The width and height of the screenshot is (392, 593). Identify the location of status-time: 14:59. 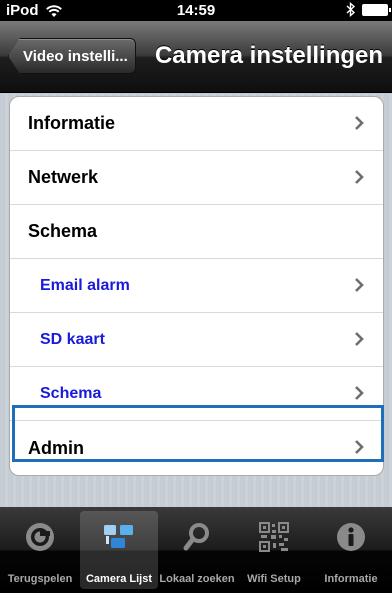
(196, 10).